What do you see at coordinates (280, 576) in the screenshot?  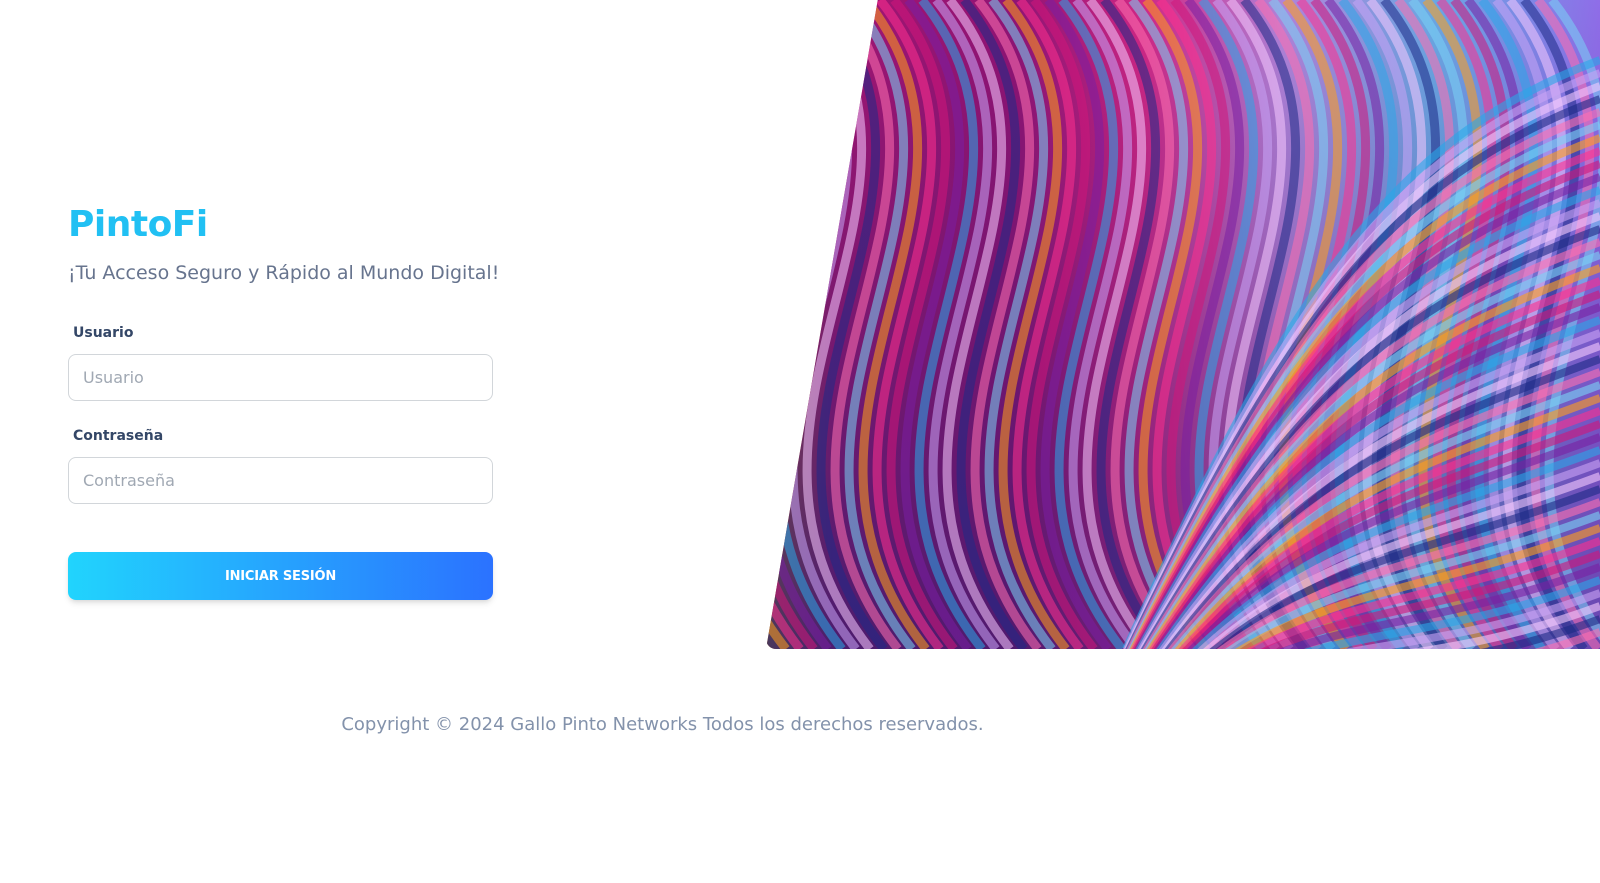 I see `login-button: INICIAR SESIÓN` at bounding box center [280, 576].